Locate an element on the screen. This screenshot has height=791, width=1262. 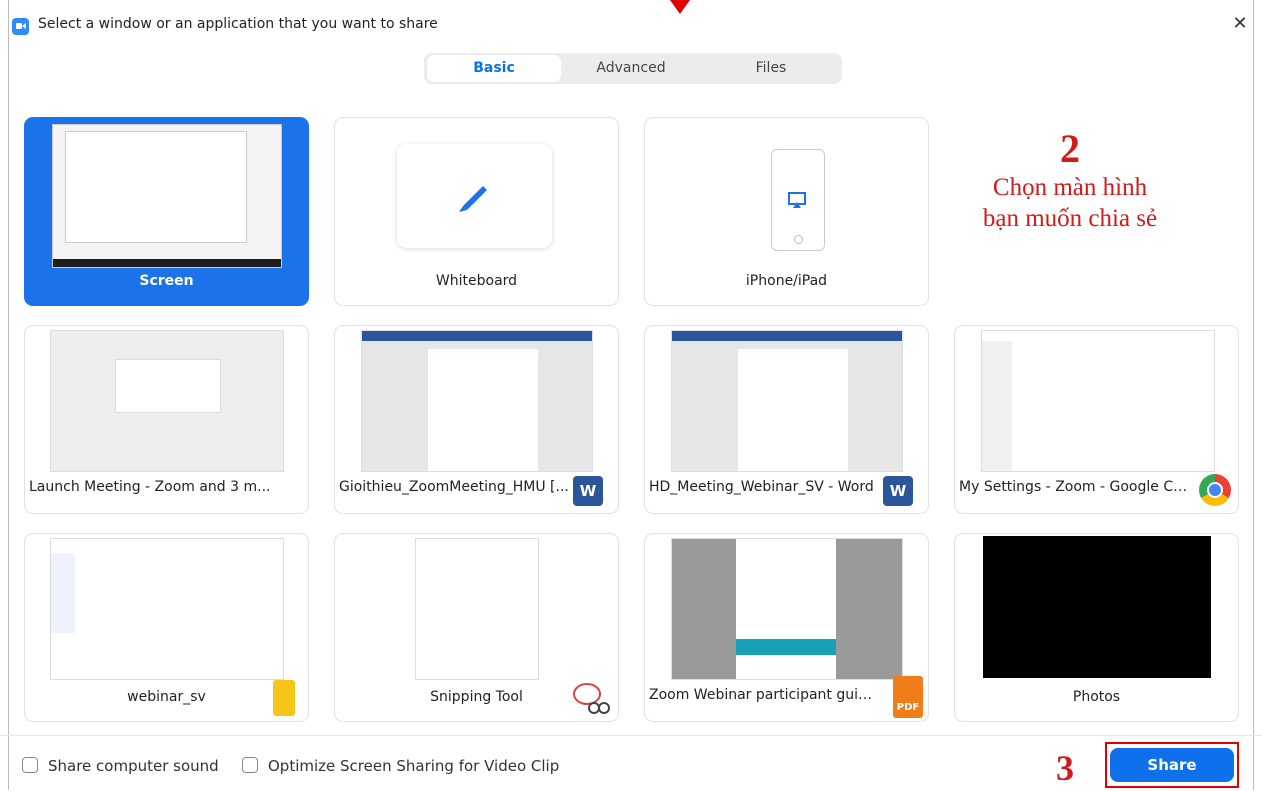
snipping-tool-thumbnail is located at coordinates (477, 609).